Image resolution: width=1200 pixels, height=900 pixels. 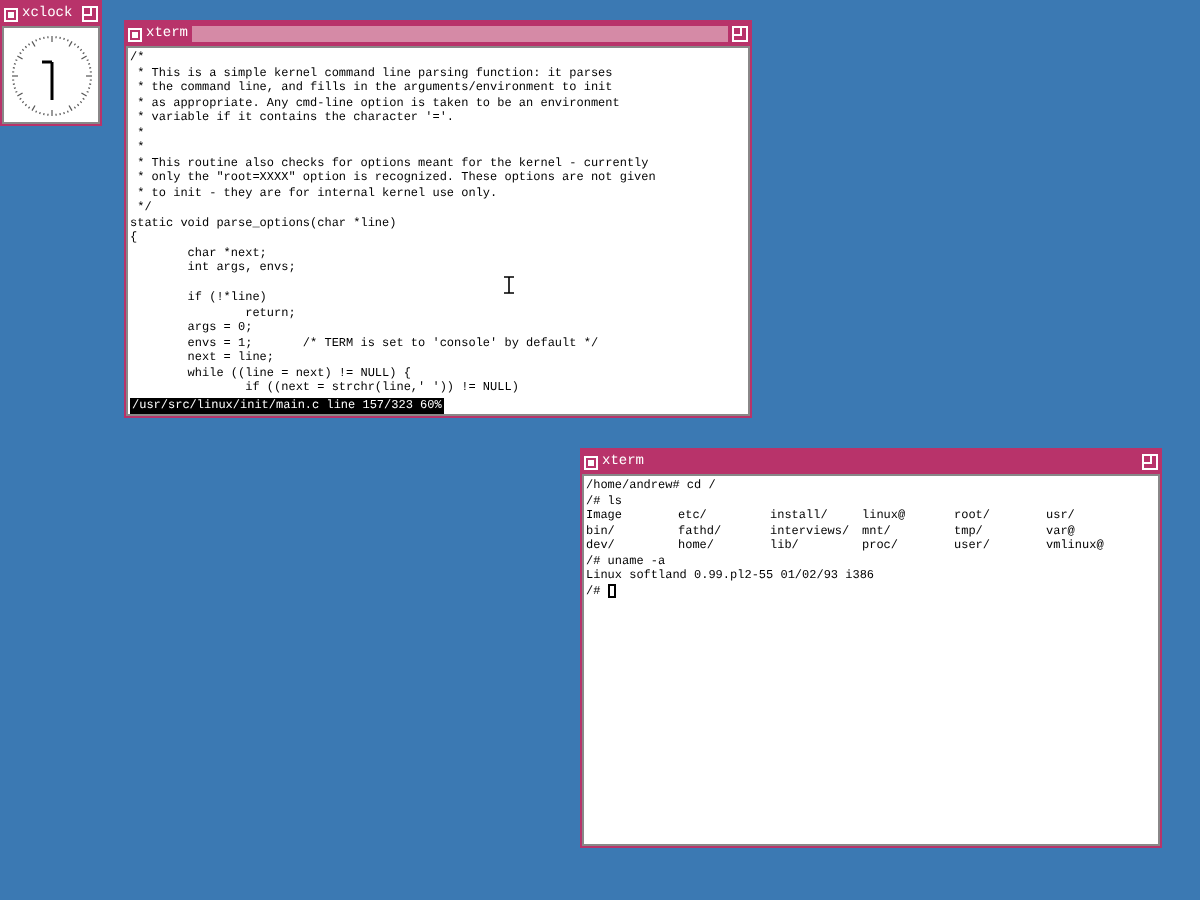 What do you see at coordinates (611, 590) in the screenshot?
I see `block-cursor-icon` at bounding box center [611, 590].